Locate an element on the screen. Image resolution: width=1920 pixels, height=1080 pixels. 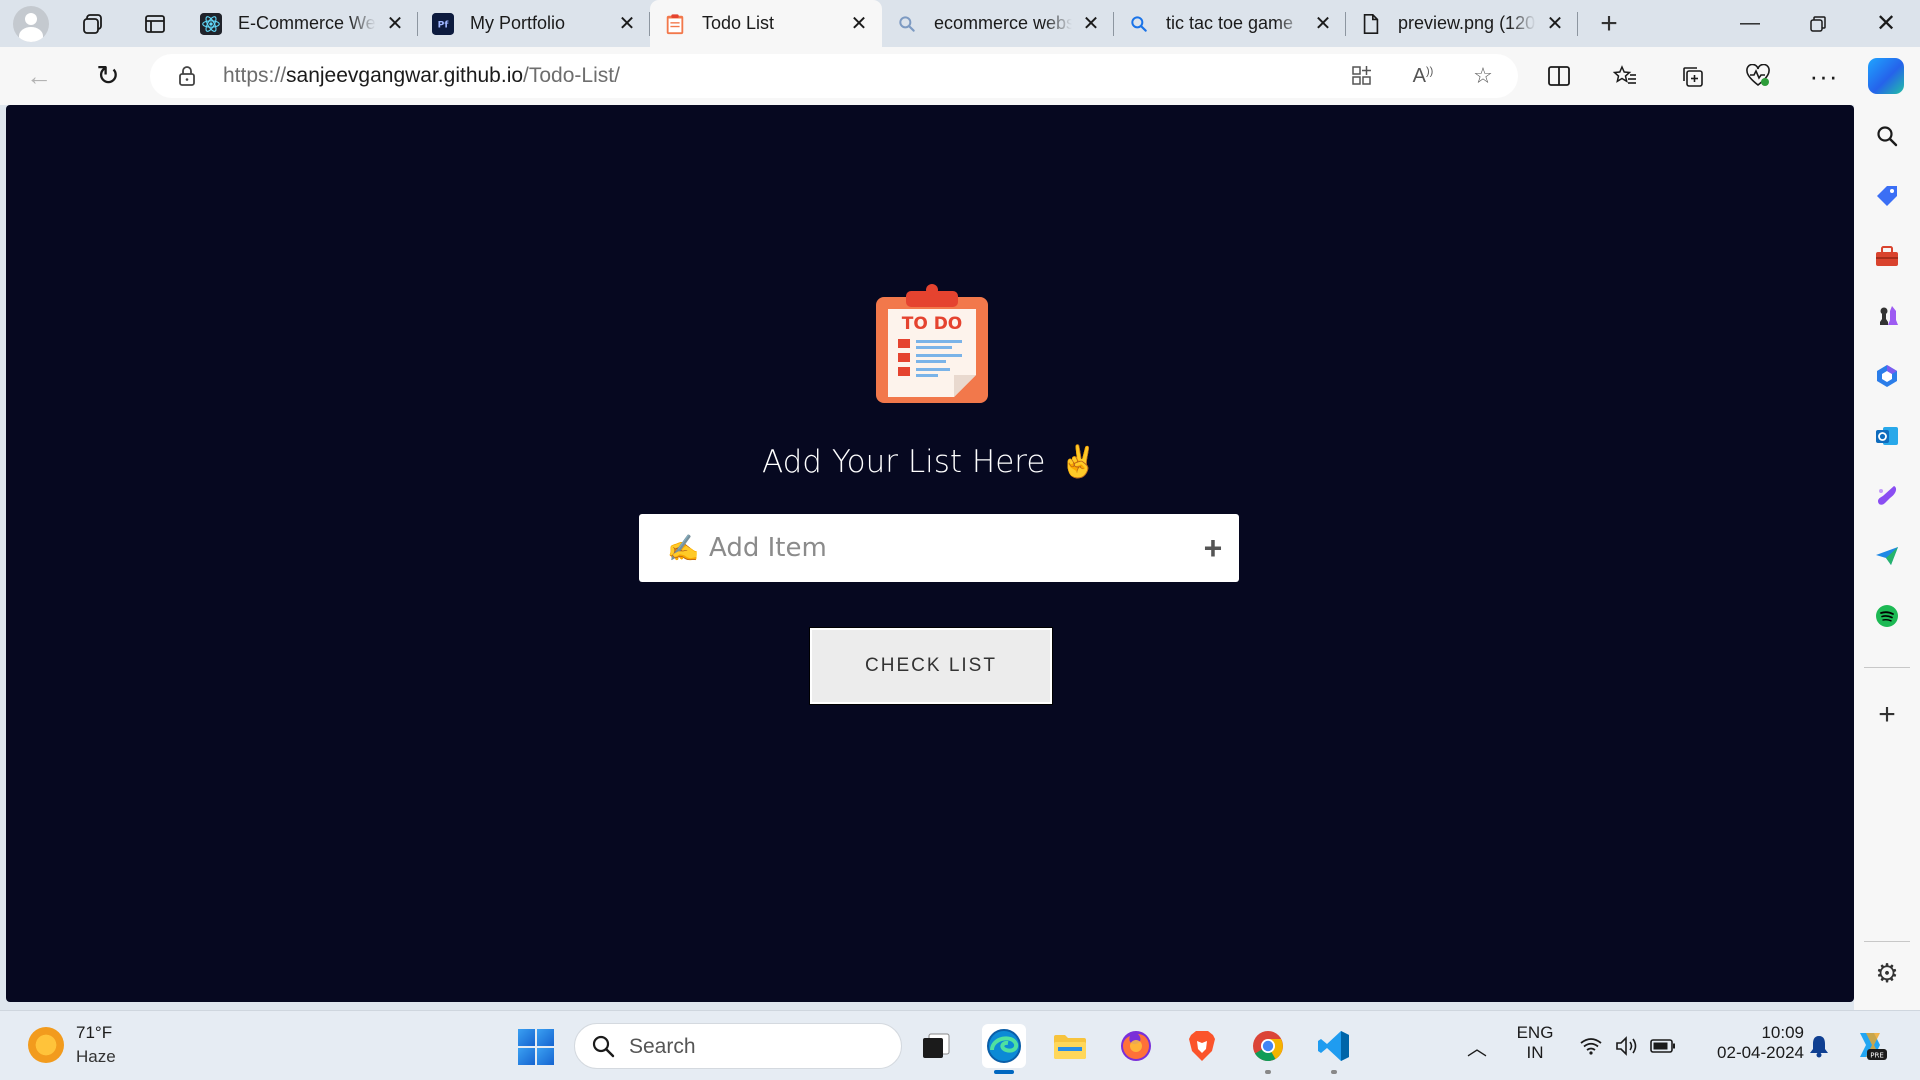
star-outline-icon: ☆ is located at coordinates (1483, 75).